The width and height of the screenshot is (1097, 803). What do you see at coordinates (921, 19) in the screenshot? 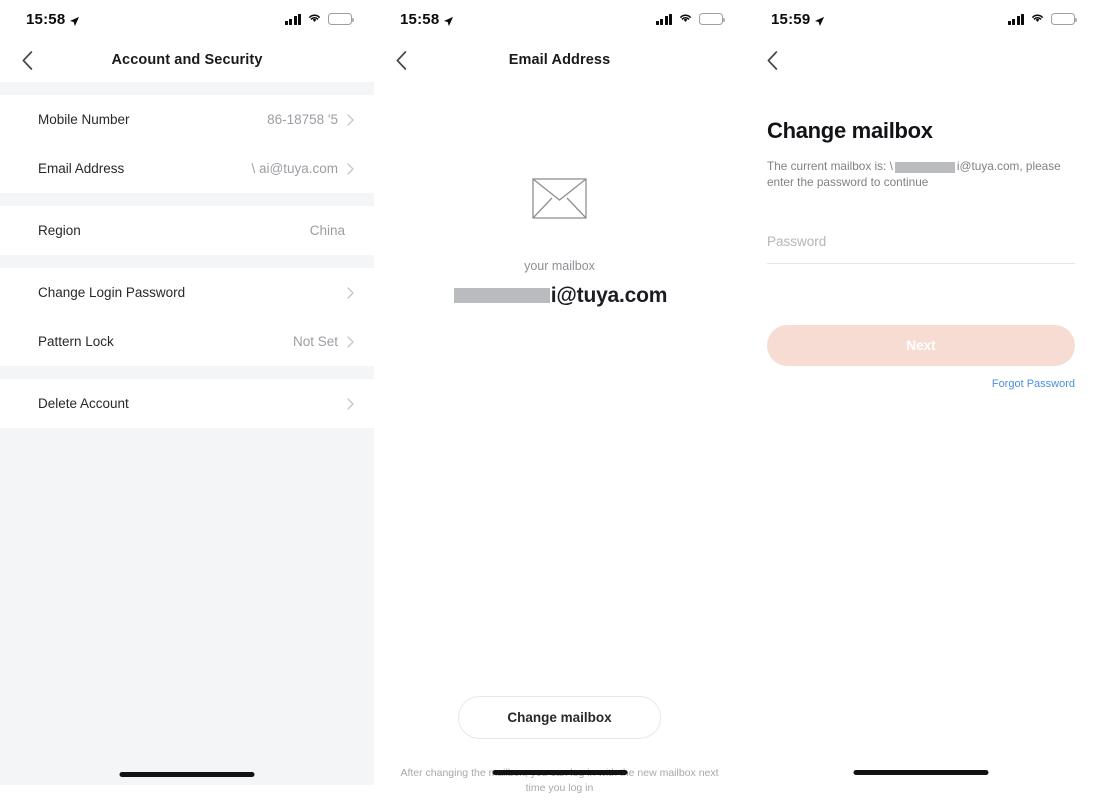
I see `status-bar: 15:59` at bounding box center [921, 19].